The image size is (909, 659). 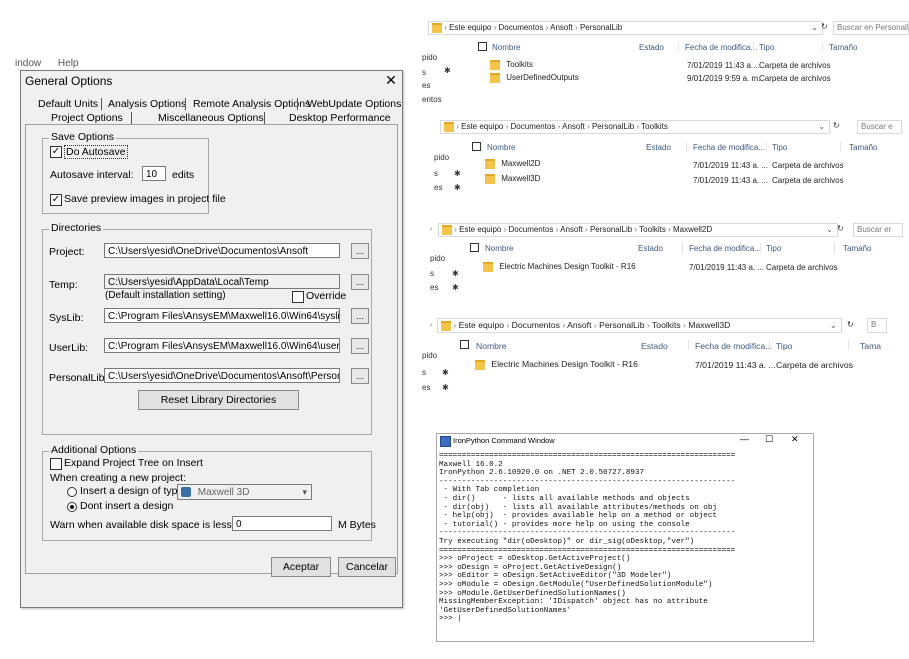 I want to click on tab-default-units: Default Units, so click(x=68, y=104).